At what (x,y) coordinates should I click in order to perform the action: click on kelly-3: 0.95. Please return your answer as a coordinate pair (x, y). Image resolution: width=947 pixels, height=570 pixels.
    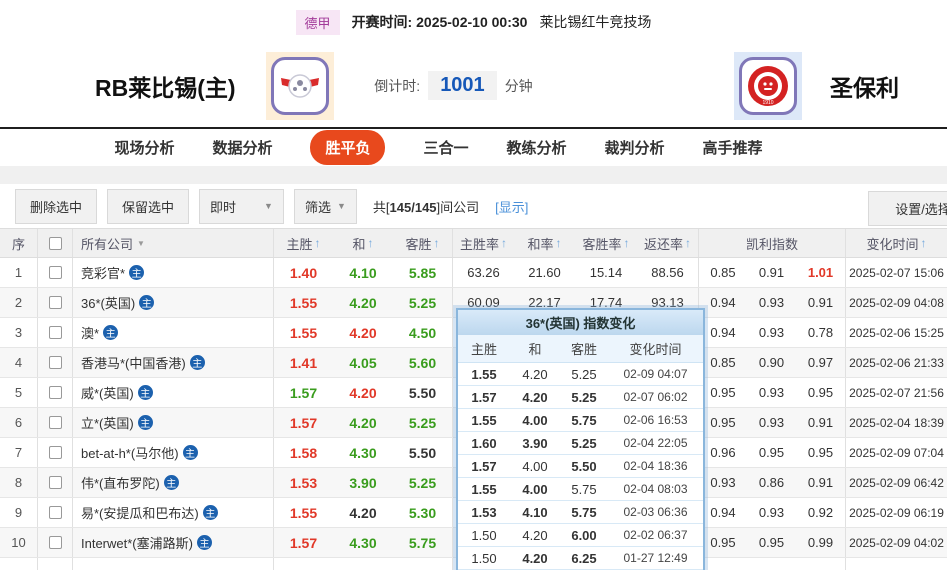
    Looking at the image, I should click on (820, 452).